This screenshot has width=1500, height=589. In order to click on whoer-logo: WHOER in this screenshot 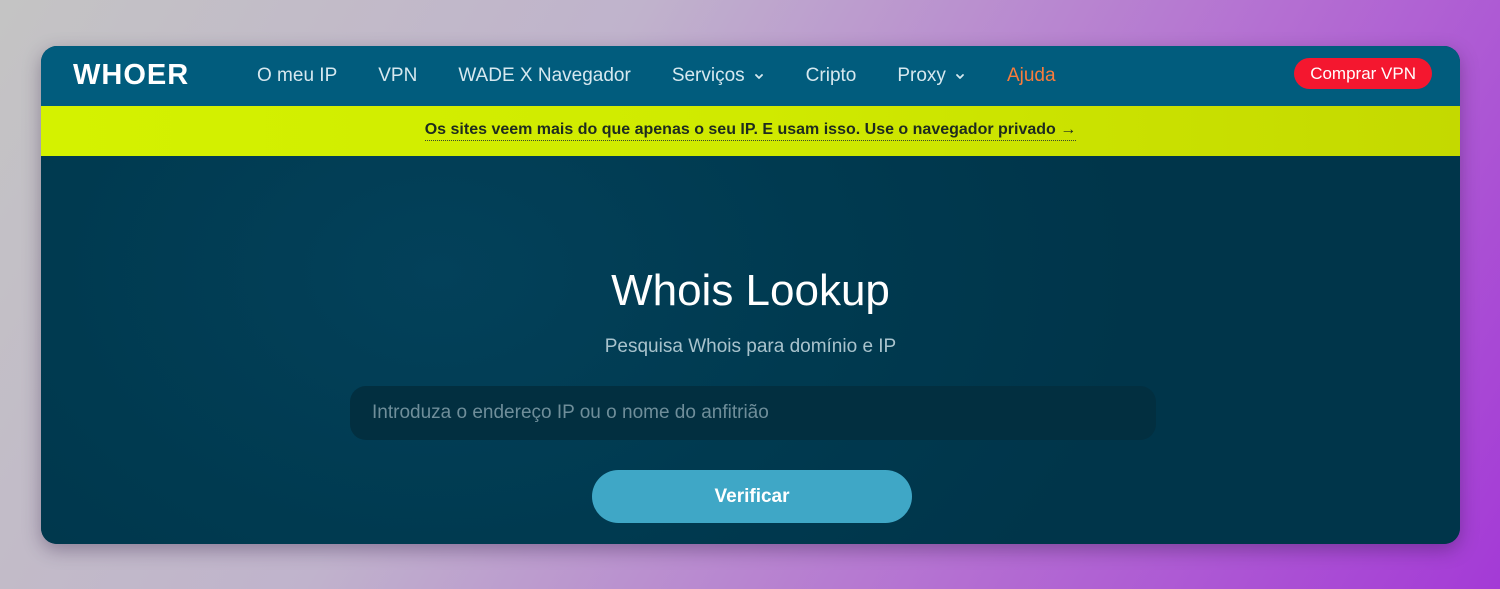, I will do `click(131, 75)`.